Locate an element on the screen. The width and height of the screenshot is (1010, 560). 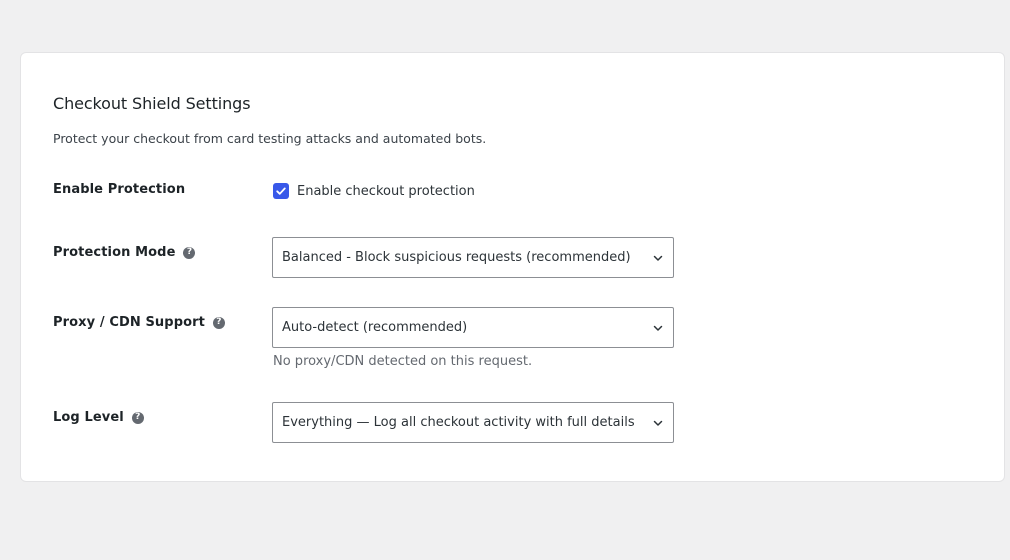
proxy-cdn-label: Proxy / CDN Support ? is located at coordinates (139, 322).